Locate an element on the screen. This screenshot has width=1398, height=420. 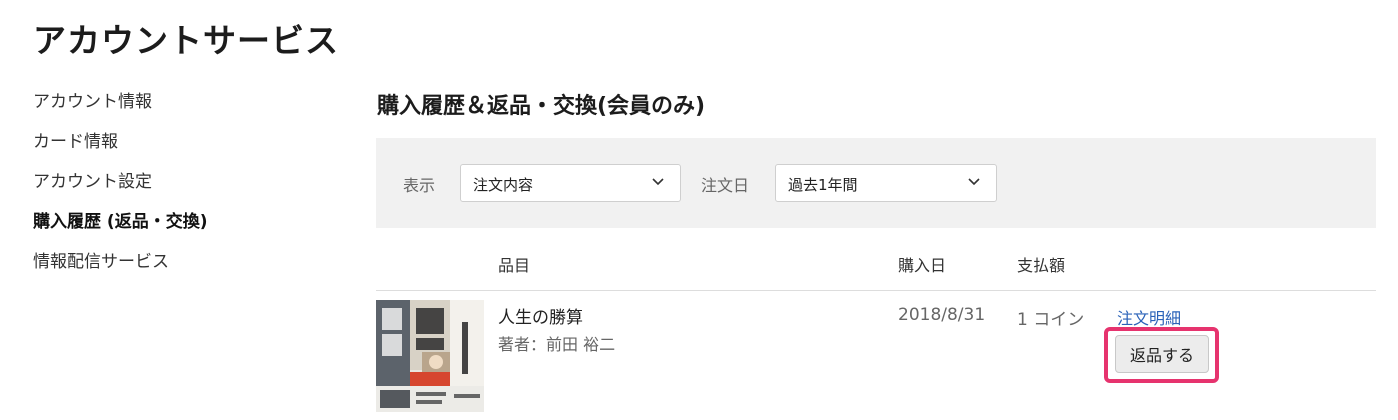
page-title: アカウントサービス is located at coordinates (186, 40).